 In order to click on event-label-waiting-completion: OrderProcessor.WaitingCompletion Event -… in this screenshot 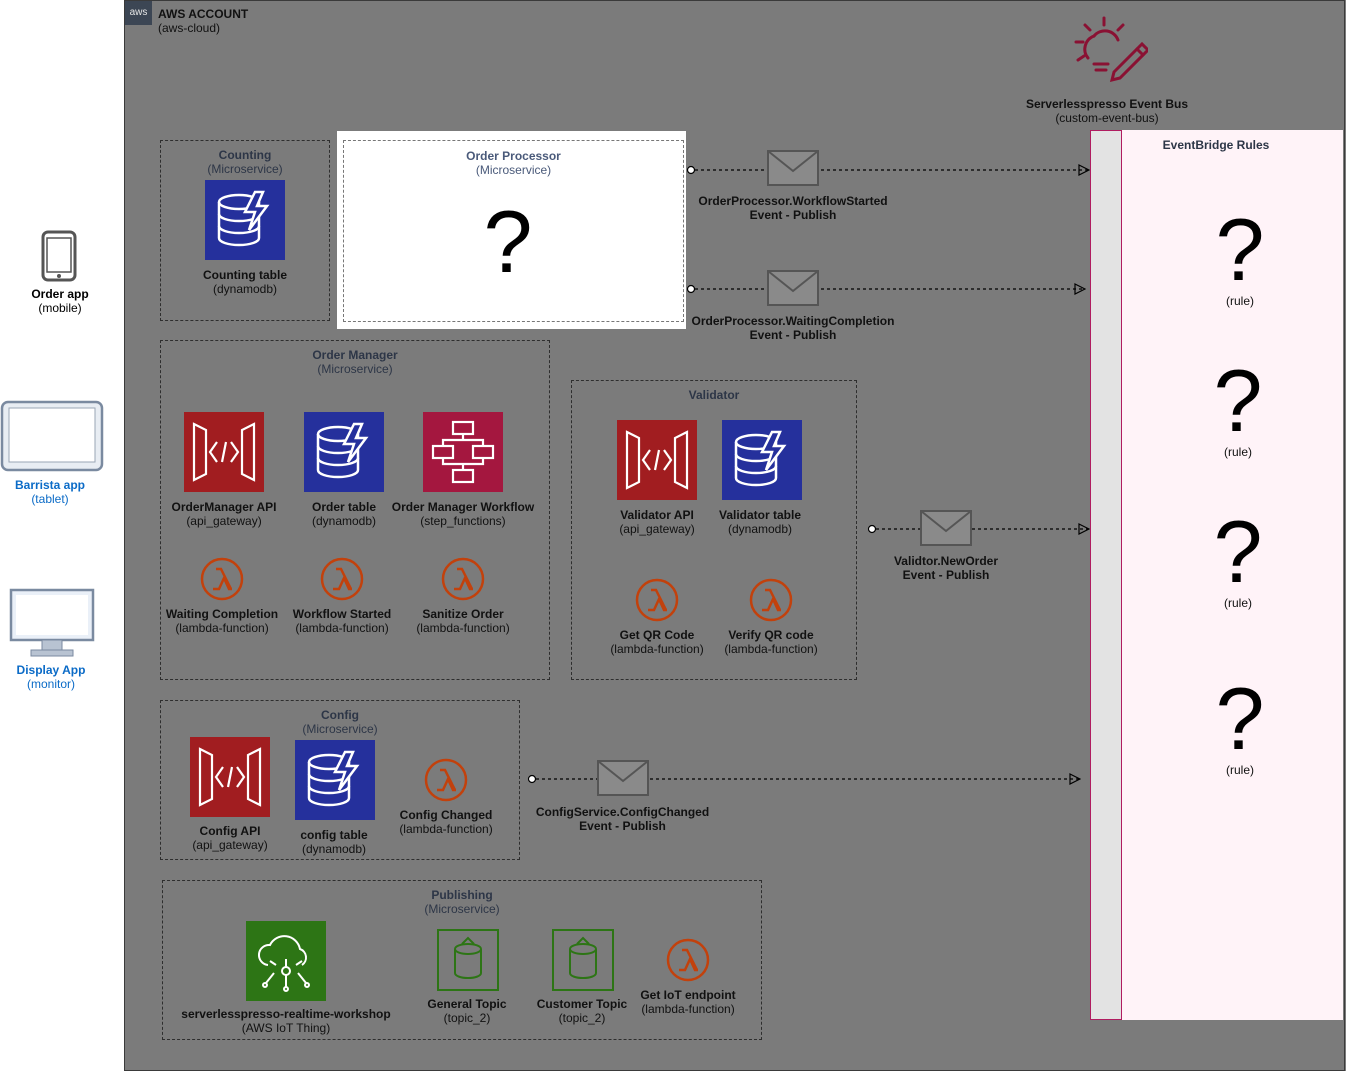, I will do `click(793, 328)`.